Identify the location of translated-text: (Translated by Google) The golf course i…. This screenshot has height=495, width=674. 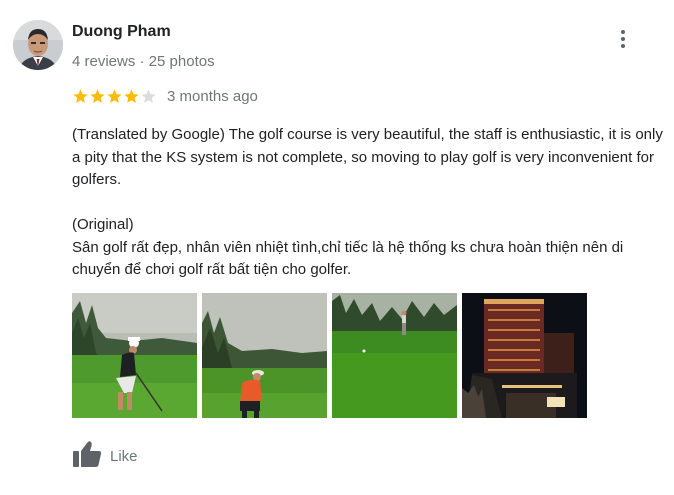
(367, 157).